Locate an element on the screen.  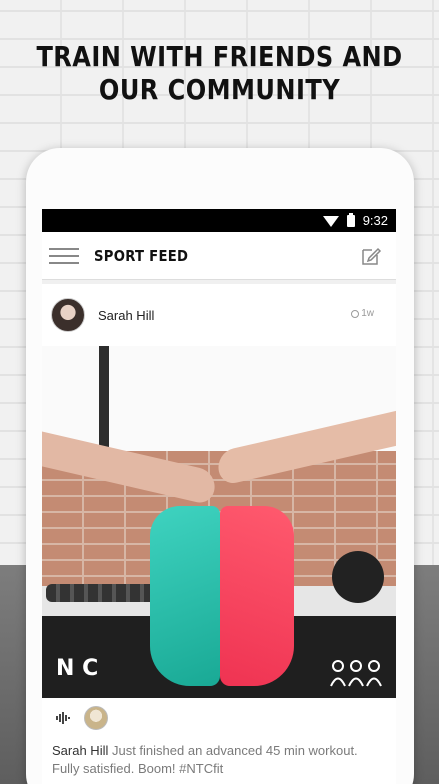
headline-line-1: TRAIN WITH FRIENDS AND is located at coordinates (219, 56).